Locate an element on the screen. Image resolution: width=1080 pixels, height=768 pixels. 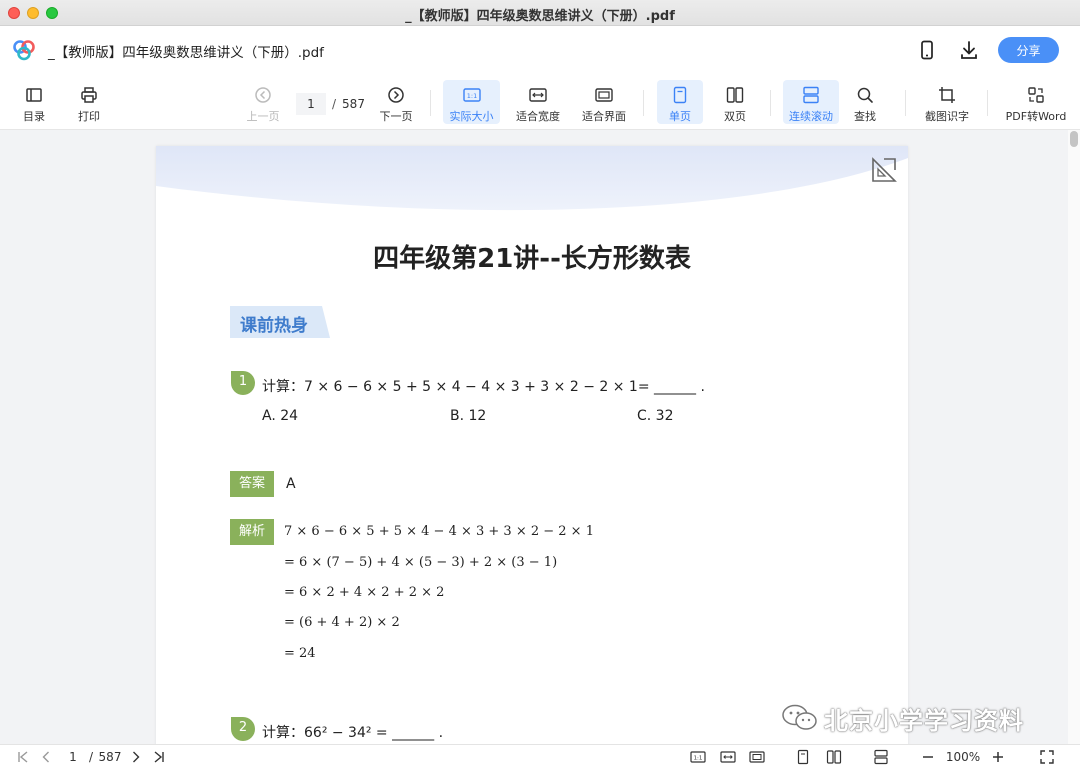
page-number-input is located at coordinates (311, 104).